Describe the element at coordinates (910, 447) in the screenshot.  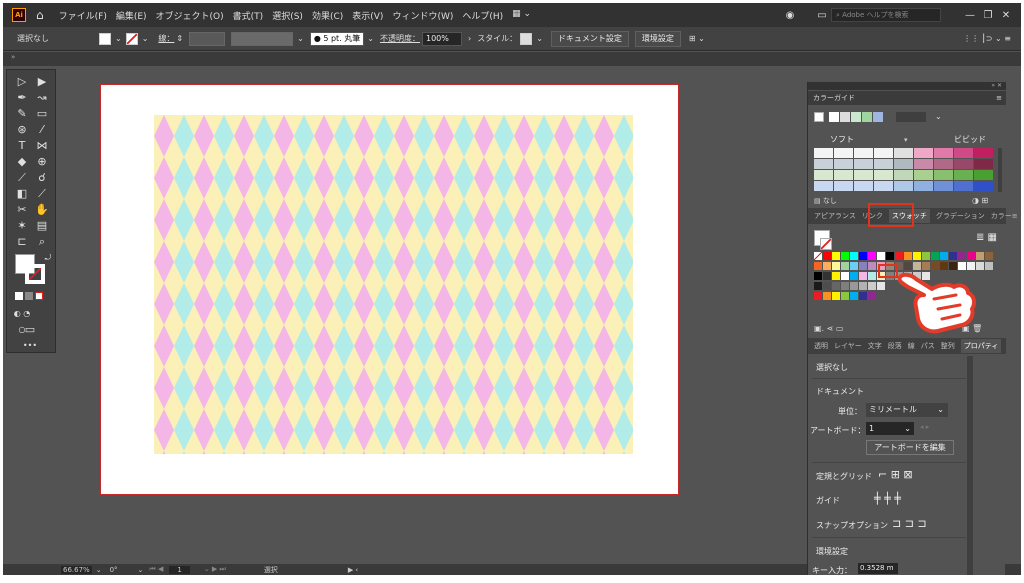
I see `edit-artboard-button: アートボードを編集` at that location.